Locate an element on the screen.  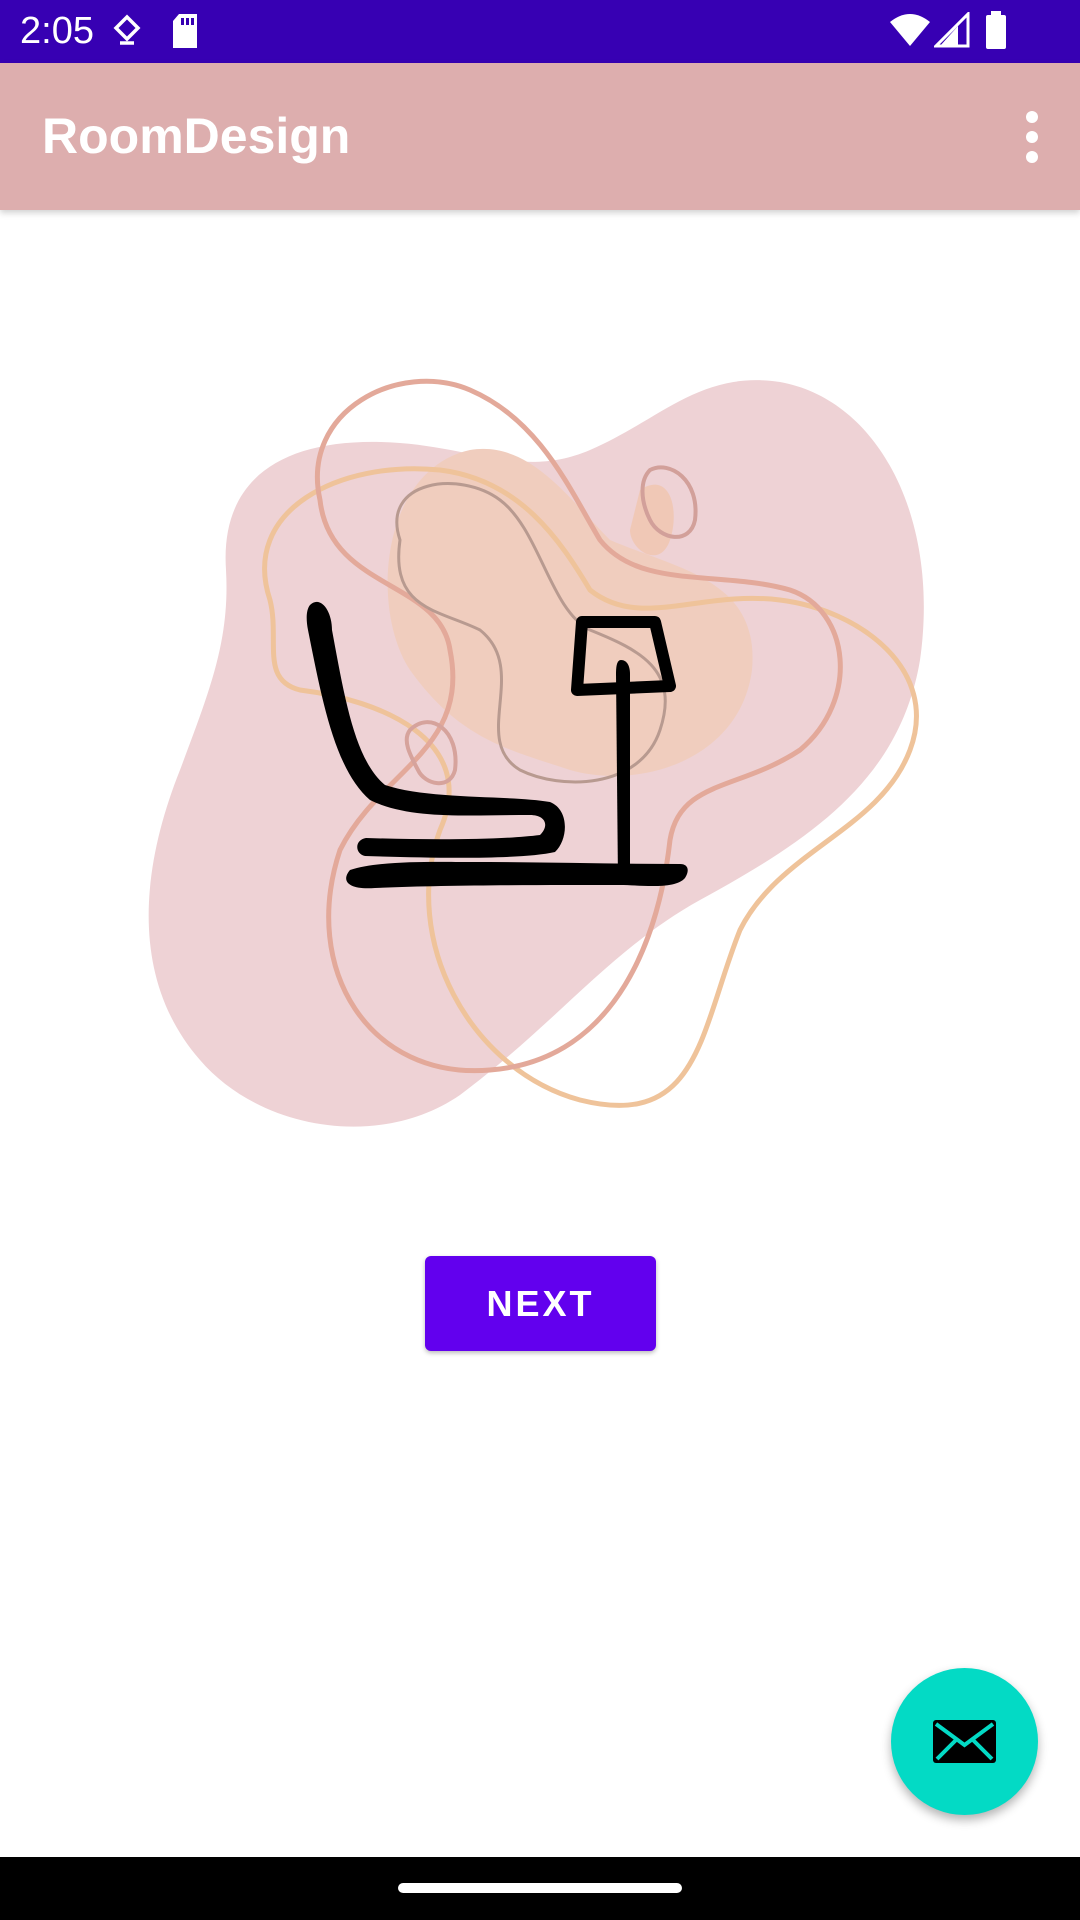
battery-icon is located at coordinates (996, 32).